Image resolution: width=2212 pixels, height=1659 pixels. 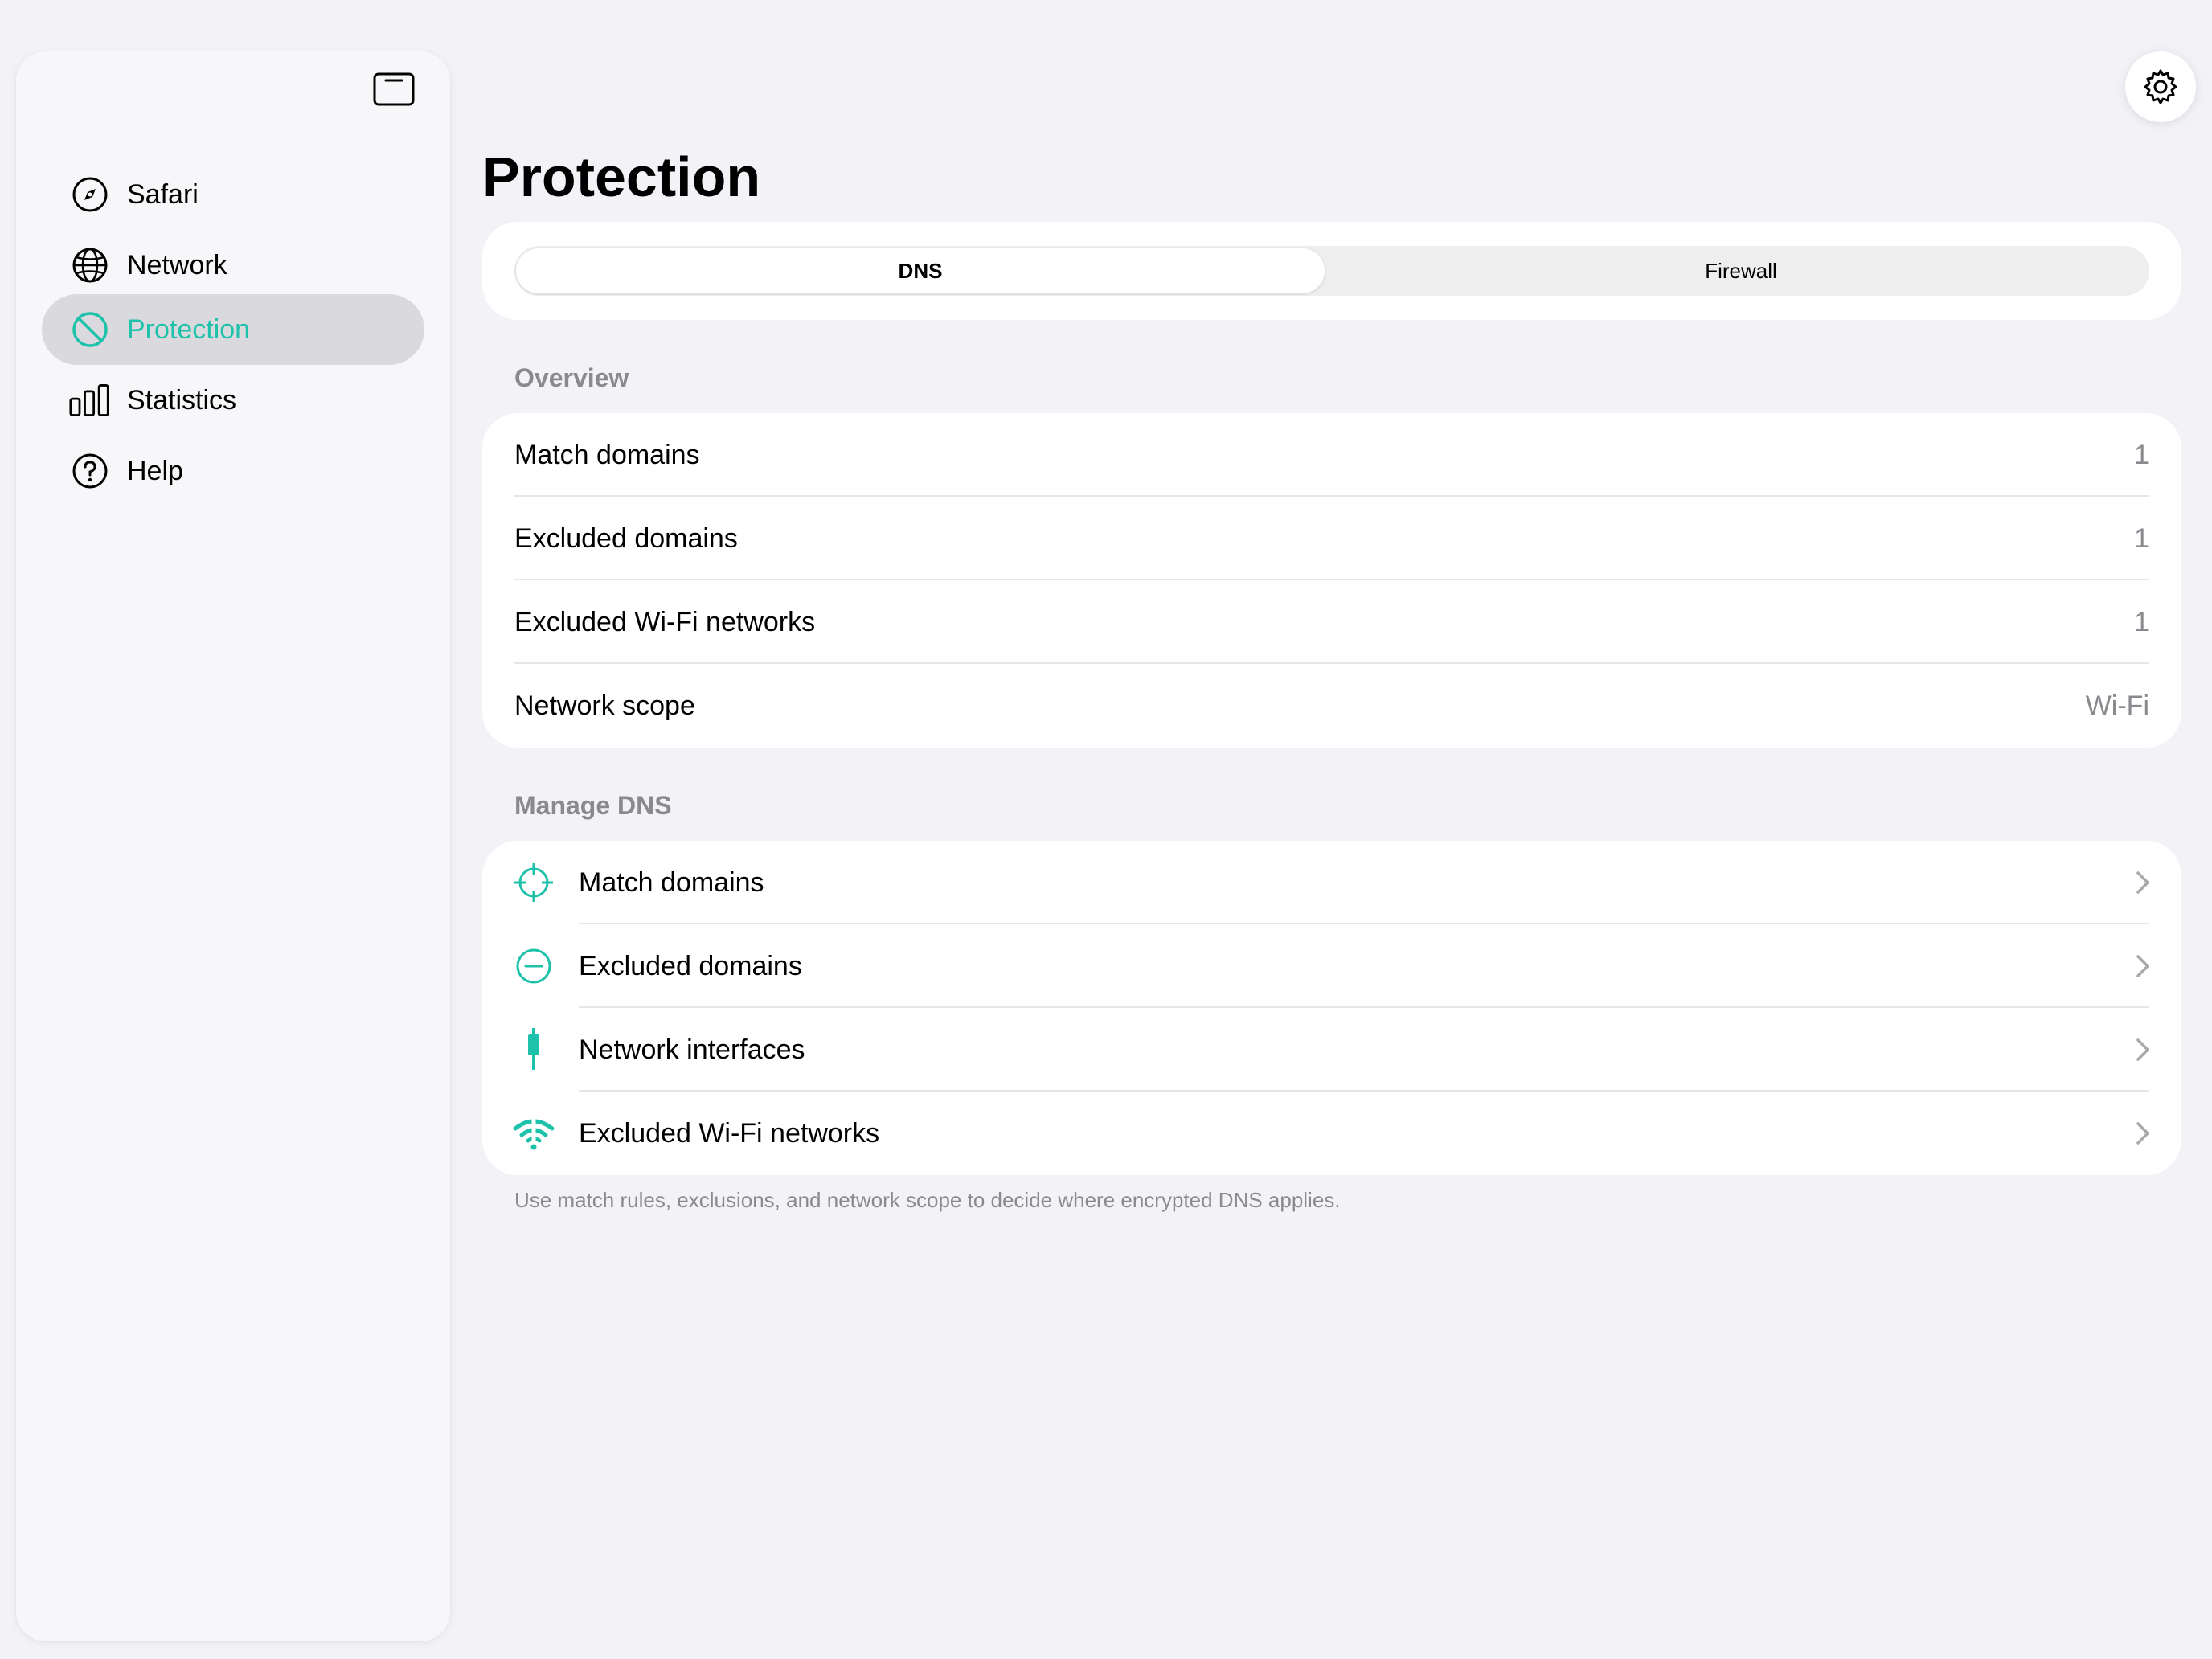 I want to click on sidebar-item-statistics: Statistics, so click(x=233, y=400).